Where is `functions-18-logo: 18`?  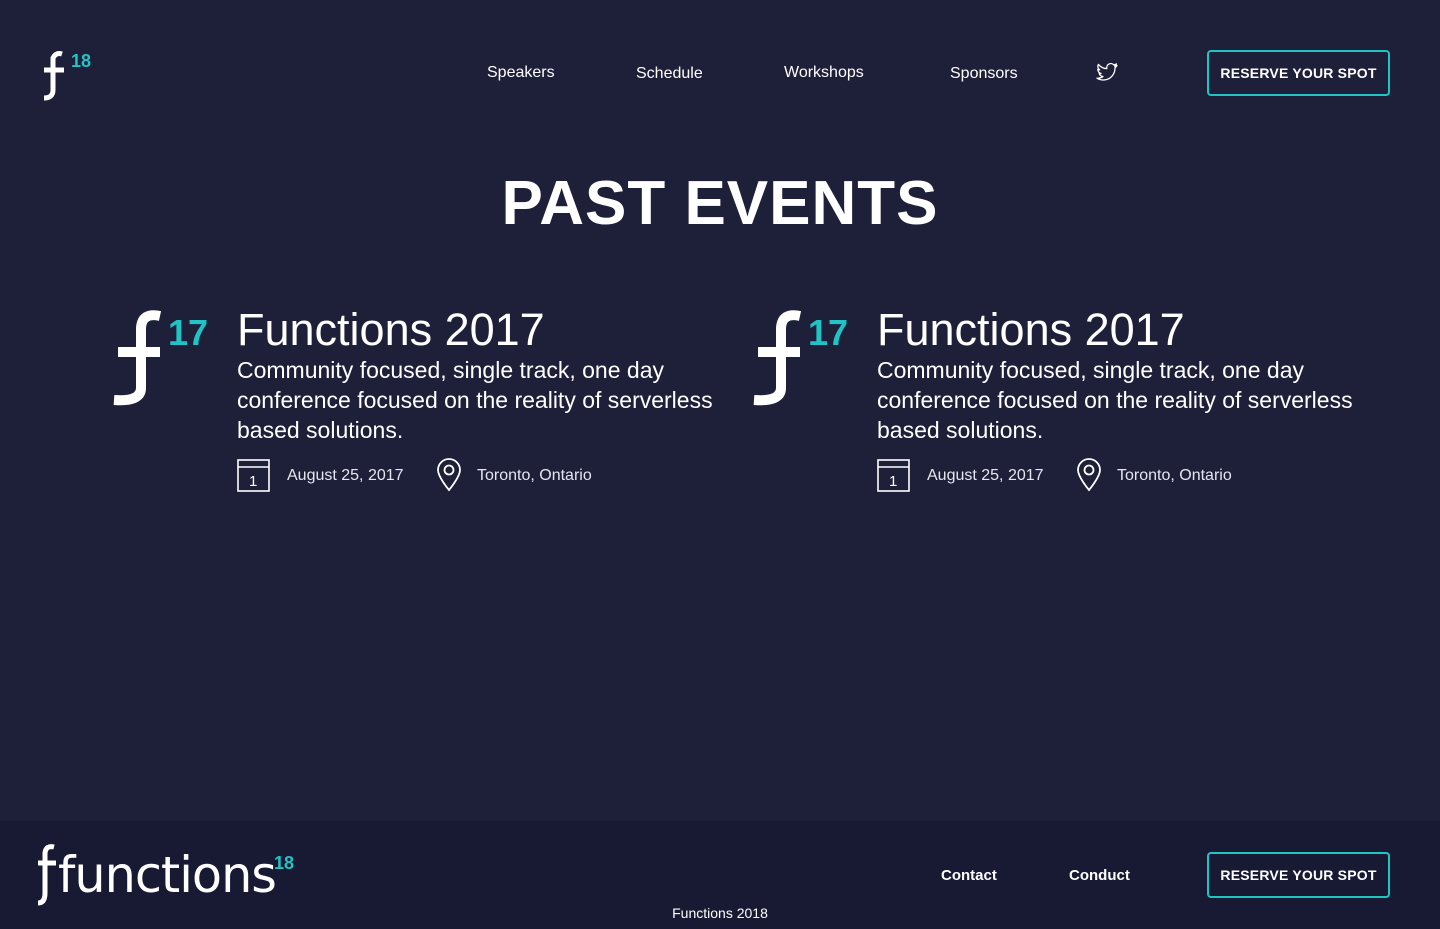 functions-18-logo: 18 is located at coordinates (68, 74).